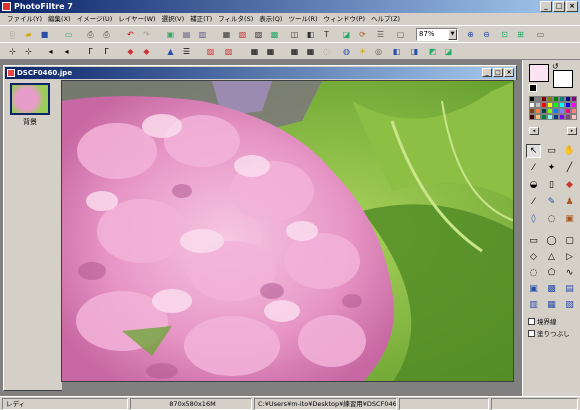  Describe the element at coordinates (378, 51) in the screenshot. I see `effects-icon: ◎` at that location.